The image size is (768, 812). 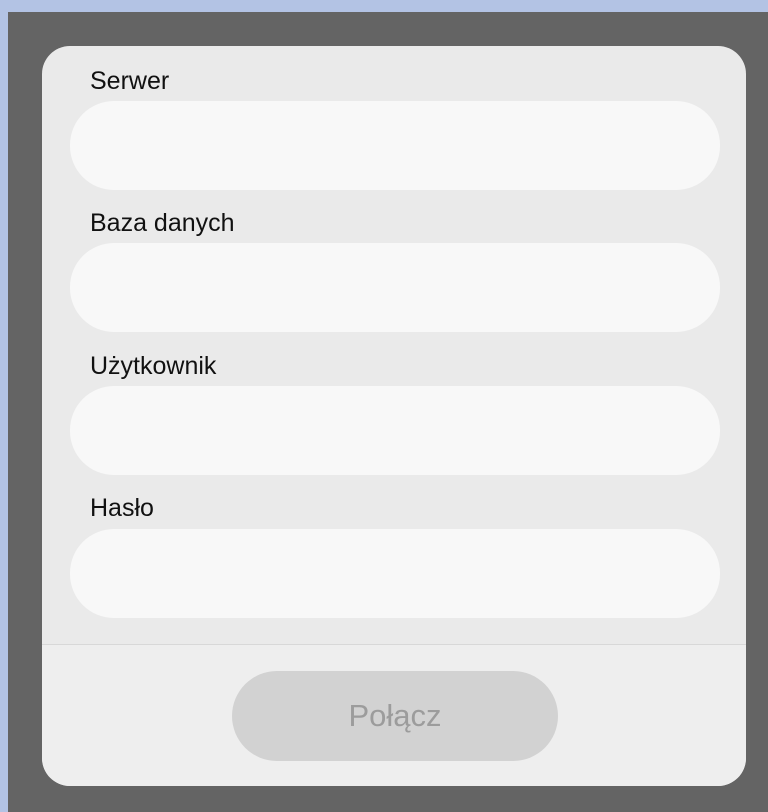 What do you see at coordinates (130, 81) in the screenshot?
I see `server-label: Serwer` at bounding box center [130, 81].